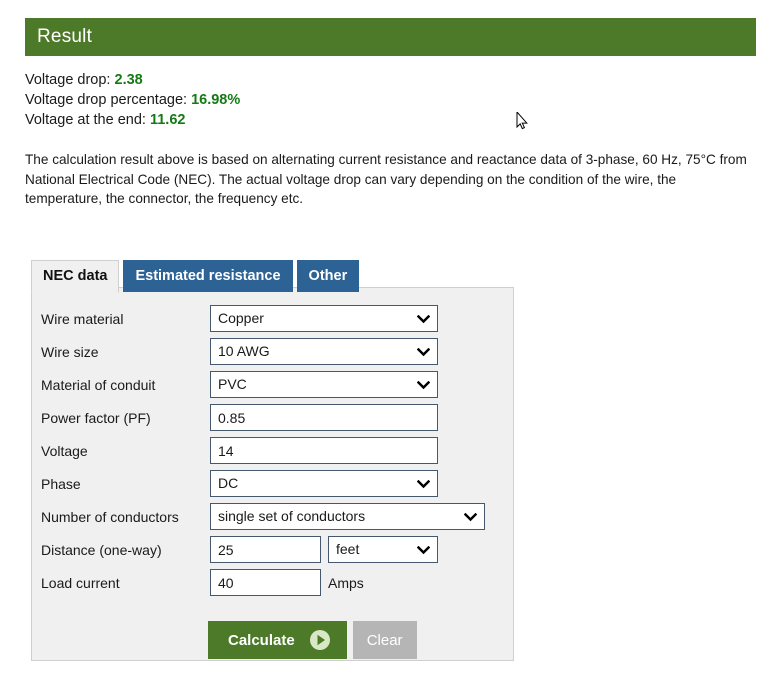  I want to click on select-wire-size: 10 AWG, so click(324, 351).